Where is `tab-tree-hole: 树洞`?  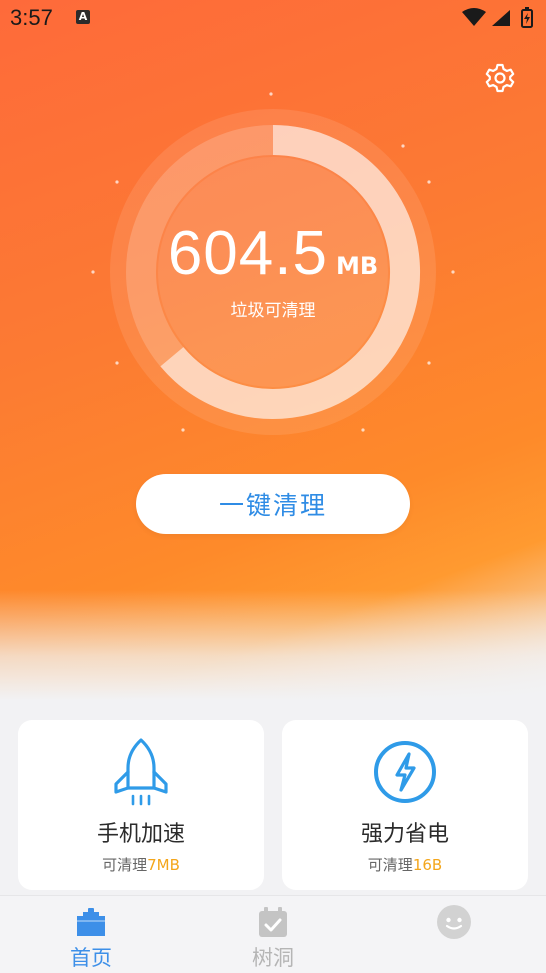
tab-tree-hole: 树洞 is located at coordinates (273, 934).